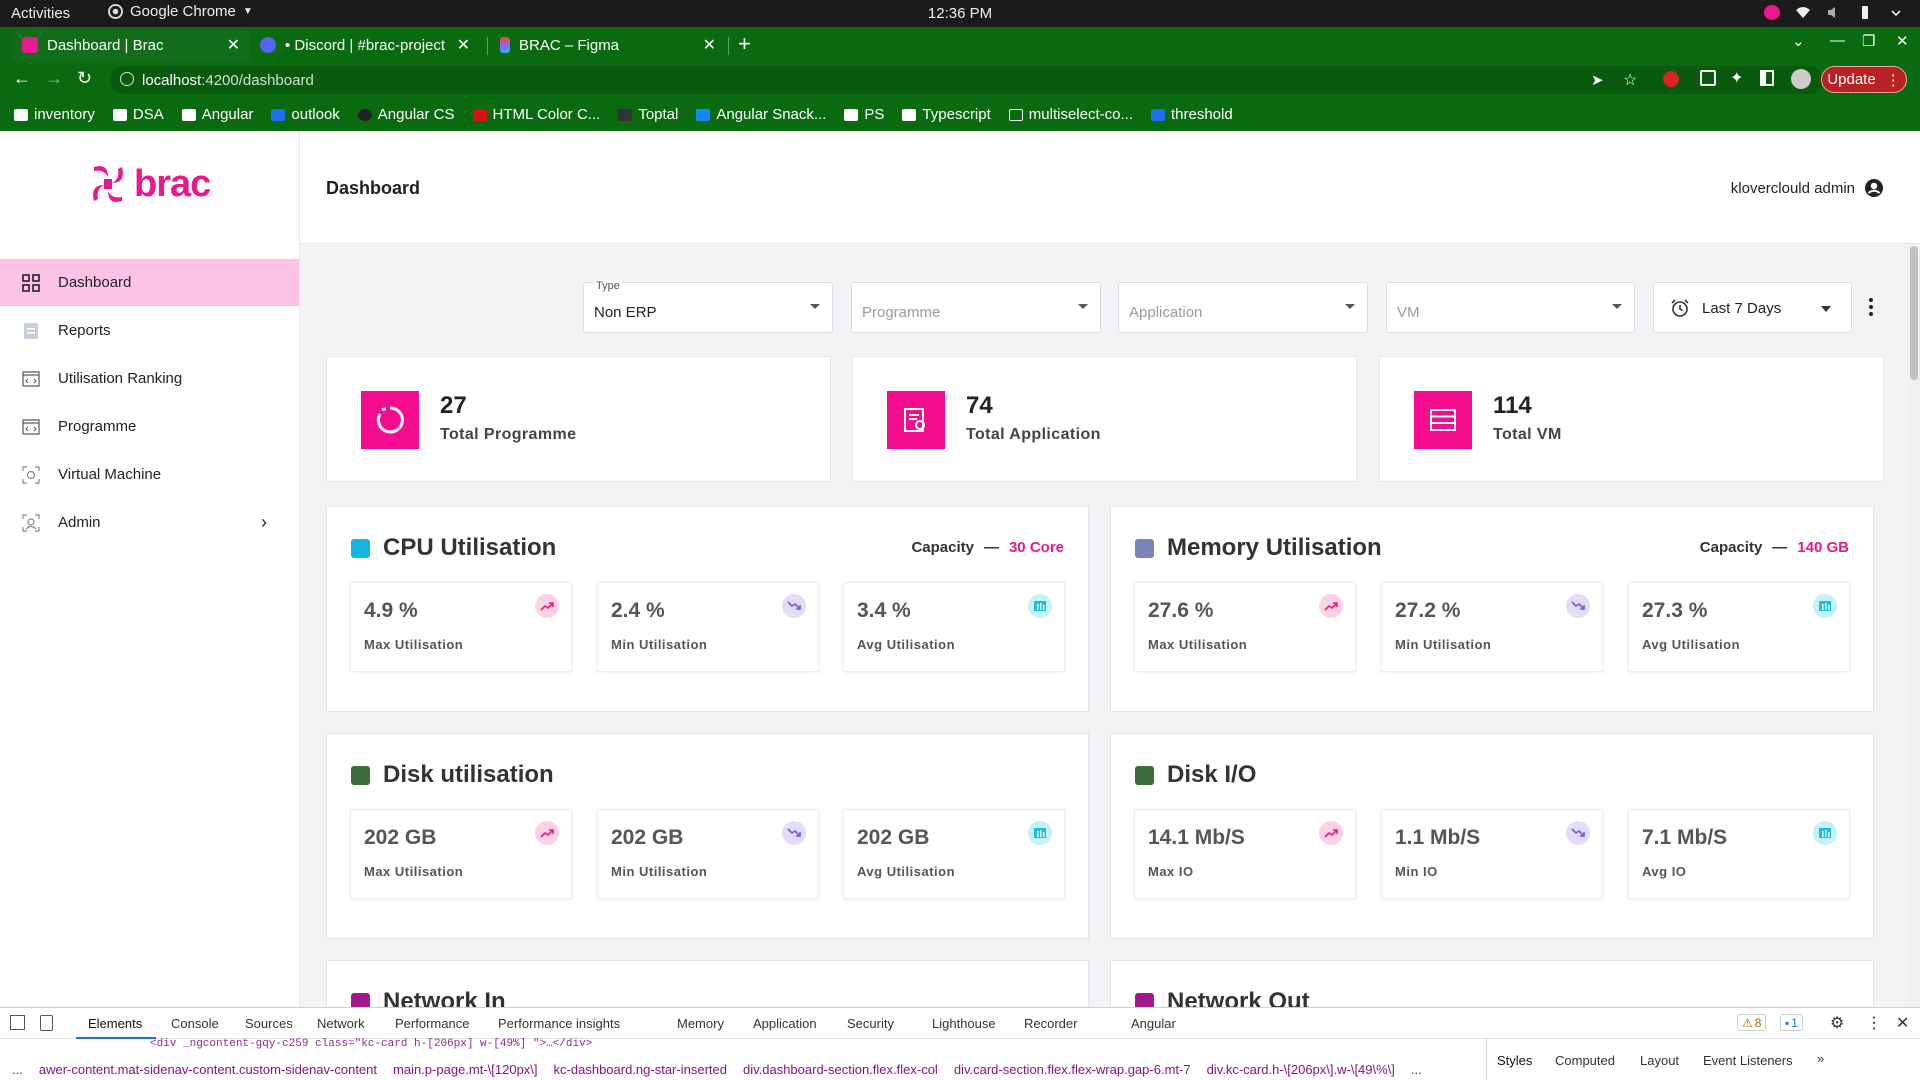 The width and height of the screenshot is (1920, 1080). What do you see at coordinates (1868, 41) in the screenshot?
I see `maximize-icon: ❐` at bounding box center [1868, 41].